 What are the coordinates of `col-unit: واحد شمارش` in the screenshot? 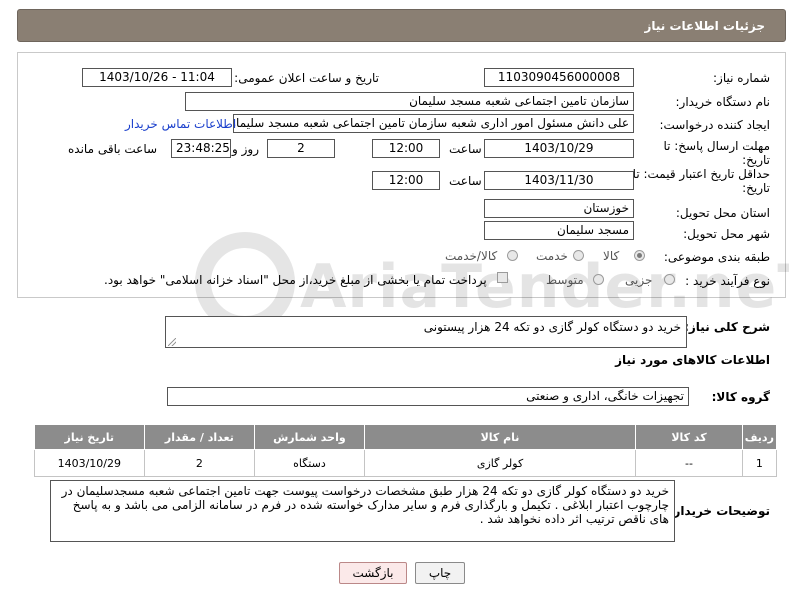 It's located at (309, 437).